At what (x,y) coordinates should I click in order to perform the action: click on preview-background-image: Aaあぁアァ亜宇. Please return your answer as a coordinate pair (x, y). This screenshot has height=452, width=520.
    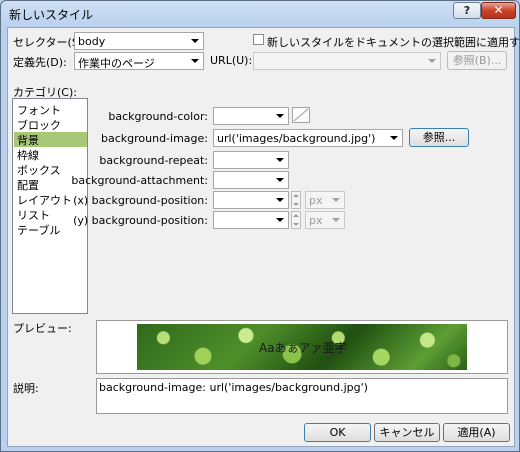
    Looking at the image, I should click on (302, 347).